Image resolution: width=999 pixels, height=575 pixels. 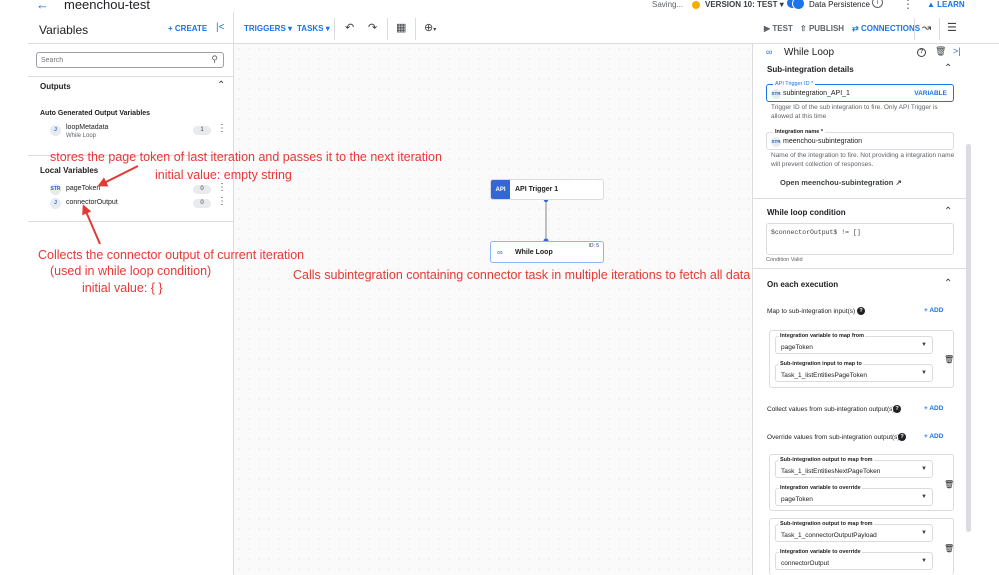 I want to click on undo-icon: ↶, so click(x=349, y=27).